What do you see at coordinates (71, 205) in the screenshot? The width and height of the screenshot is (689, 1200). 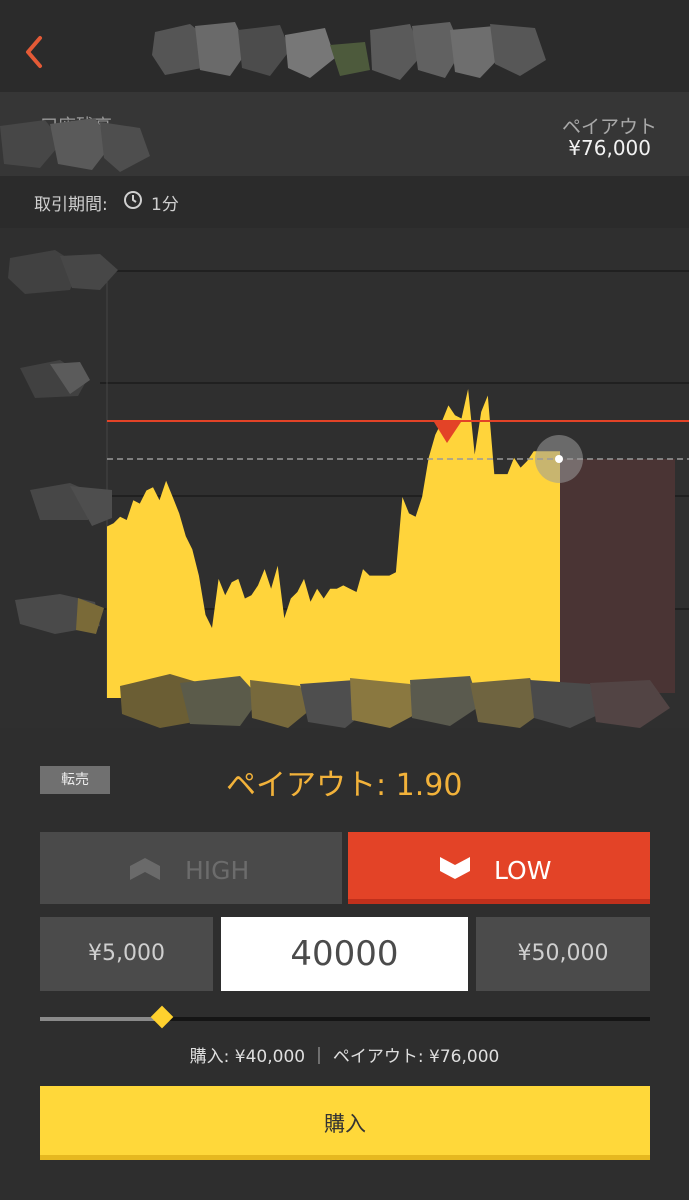 I see `trade-period-label: 取引期間:` at bounding box center [71, 205].